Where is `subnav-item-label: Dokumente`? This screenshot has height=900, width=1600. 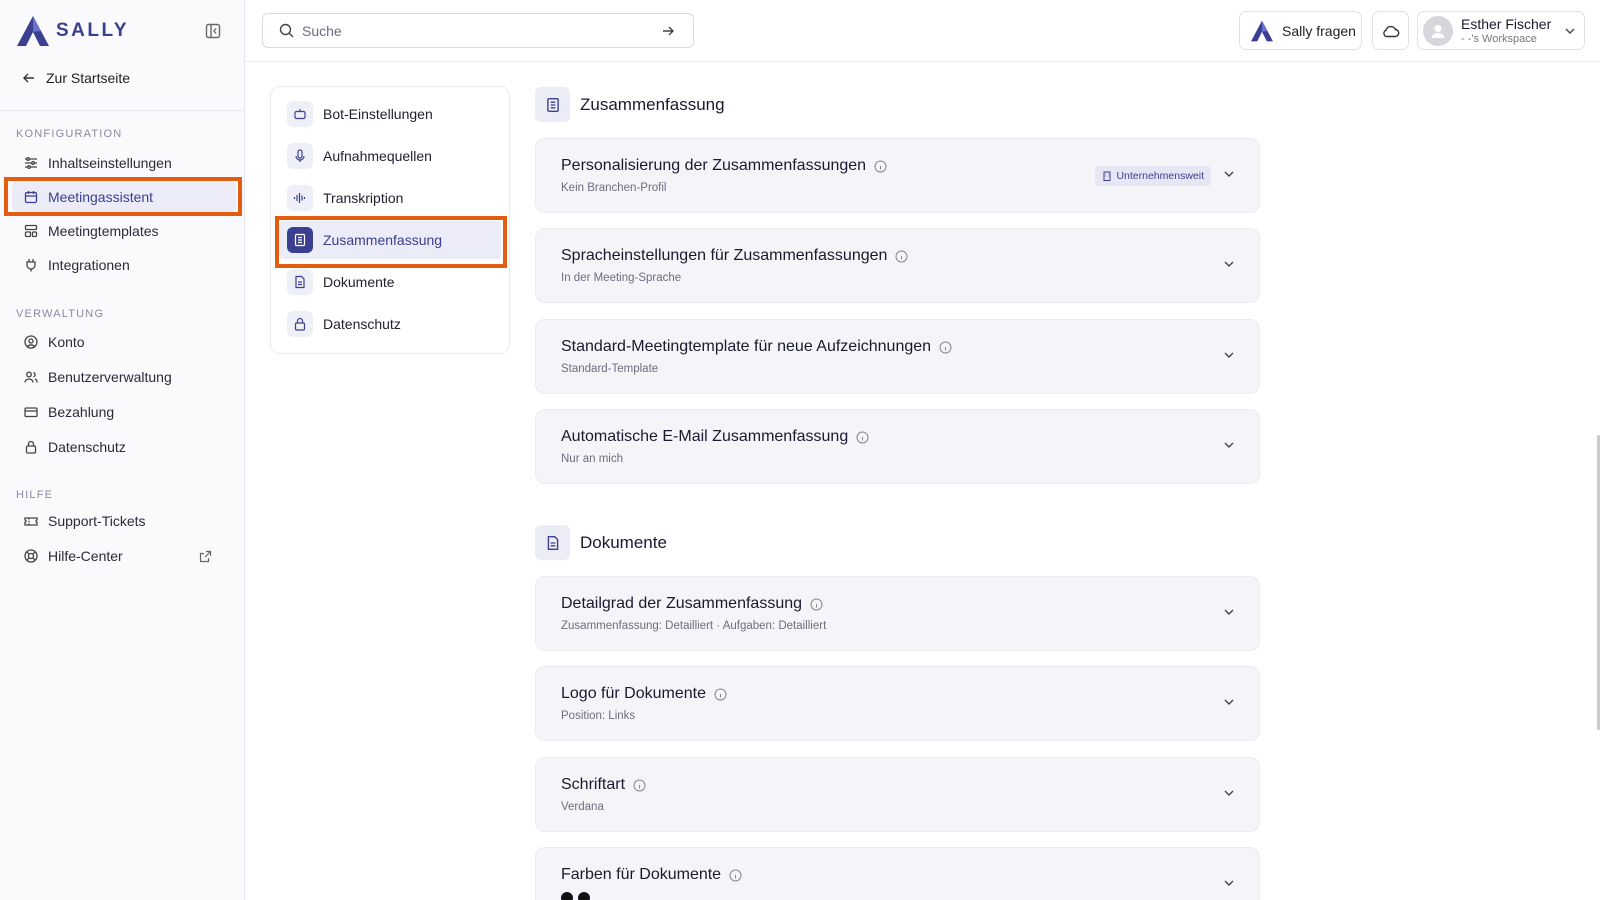 subnav-item-label: Dokumente is located at coordinates (359, 282).